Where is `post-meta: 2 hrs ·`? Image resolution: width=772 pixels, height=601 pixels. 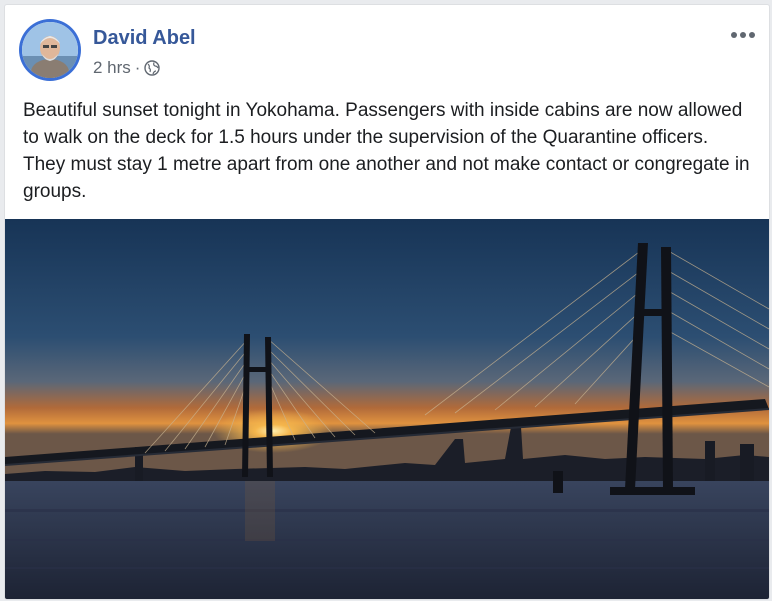 post-meta: 2 hrs · is located at coordinates (127, 68).